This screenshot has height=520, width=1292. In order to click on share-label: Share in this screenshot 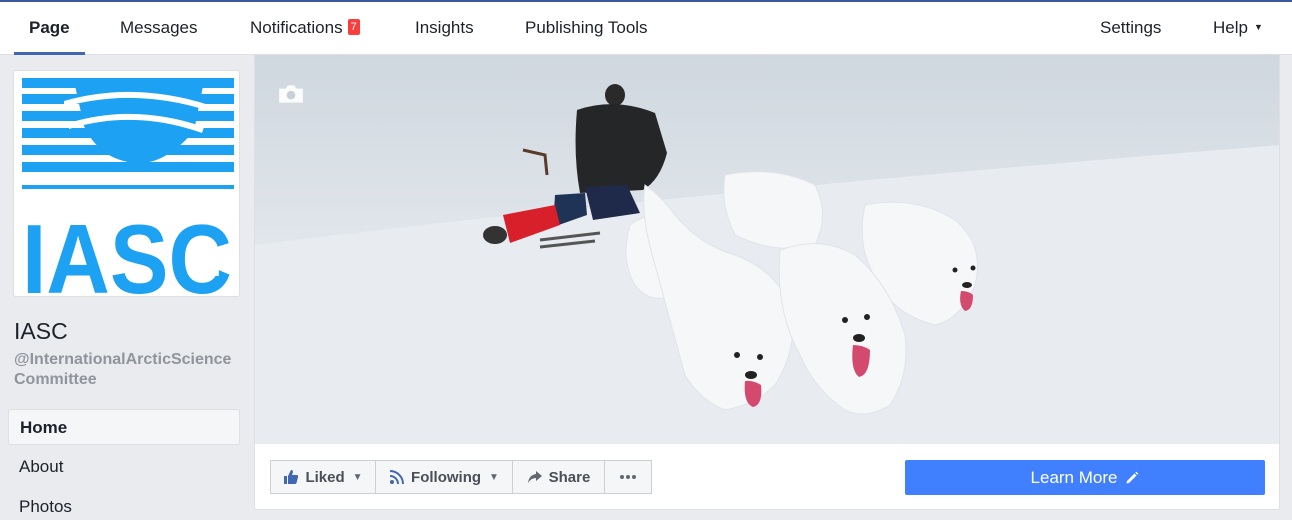, I will do `click(569, 477)`.